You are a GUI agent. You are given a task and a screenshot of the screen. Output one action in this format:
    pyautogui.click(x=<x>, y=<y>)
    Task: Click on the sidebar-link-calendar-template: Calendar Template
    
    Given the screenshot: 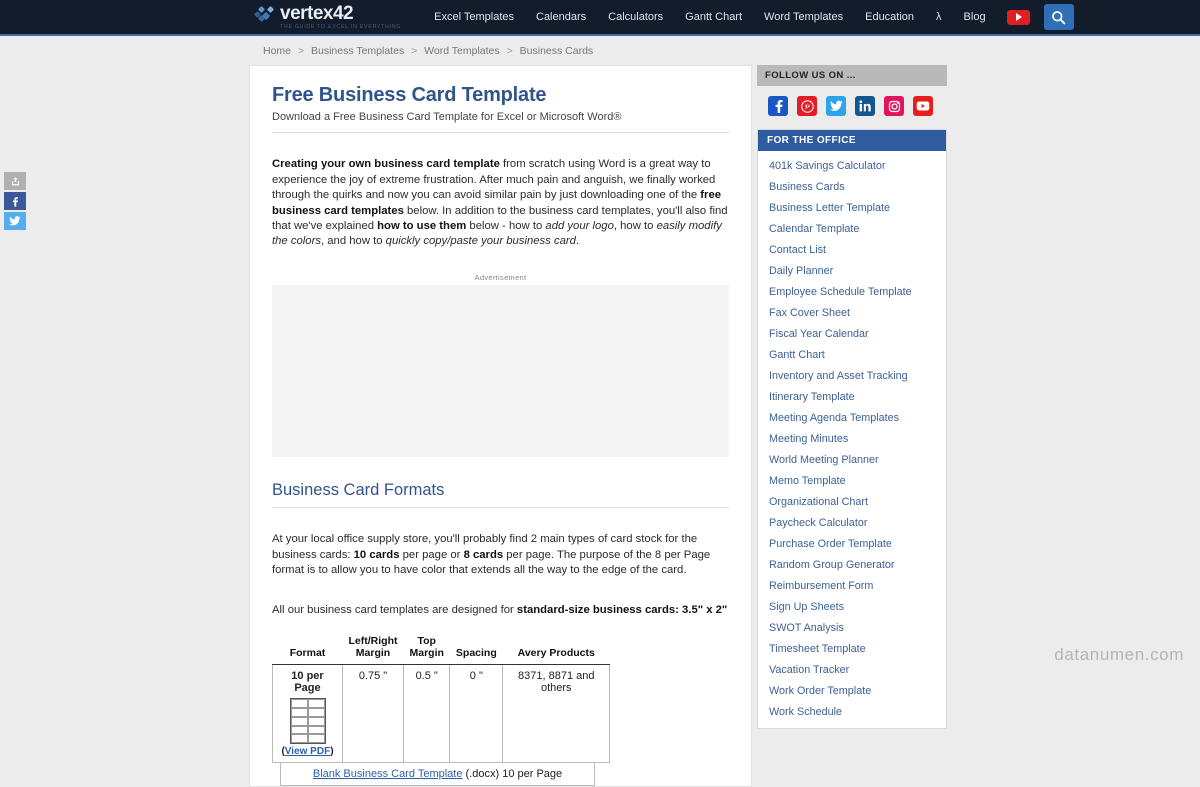 What is the action you would take?
    pyautogui.click(x=852, y=228)
    